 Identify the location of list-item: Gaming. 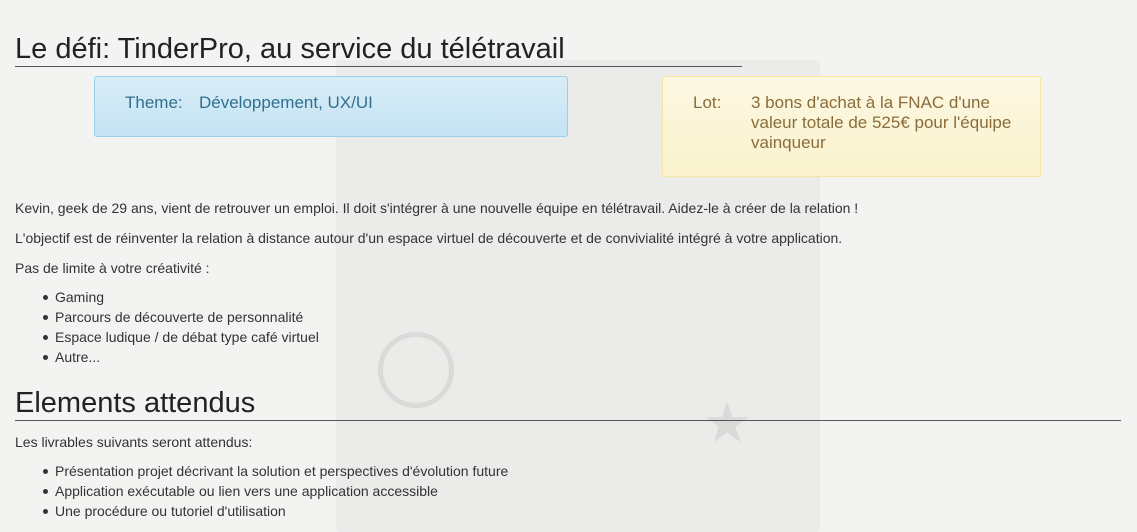
(181, 297).